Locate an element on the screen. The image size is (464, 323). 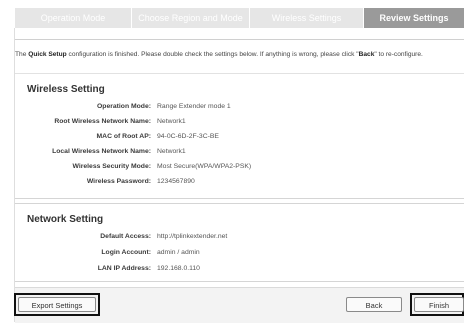
row-local-network-name: Local Wireless Network Name: Network1 is located at coordinates (239, 152).